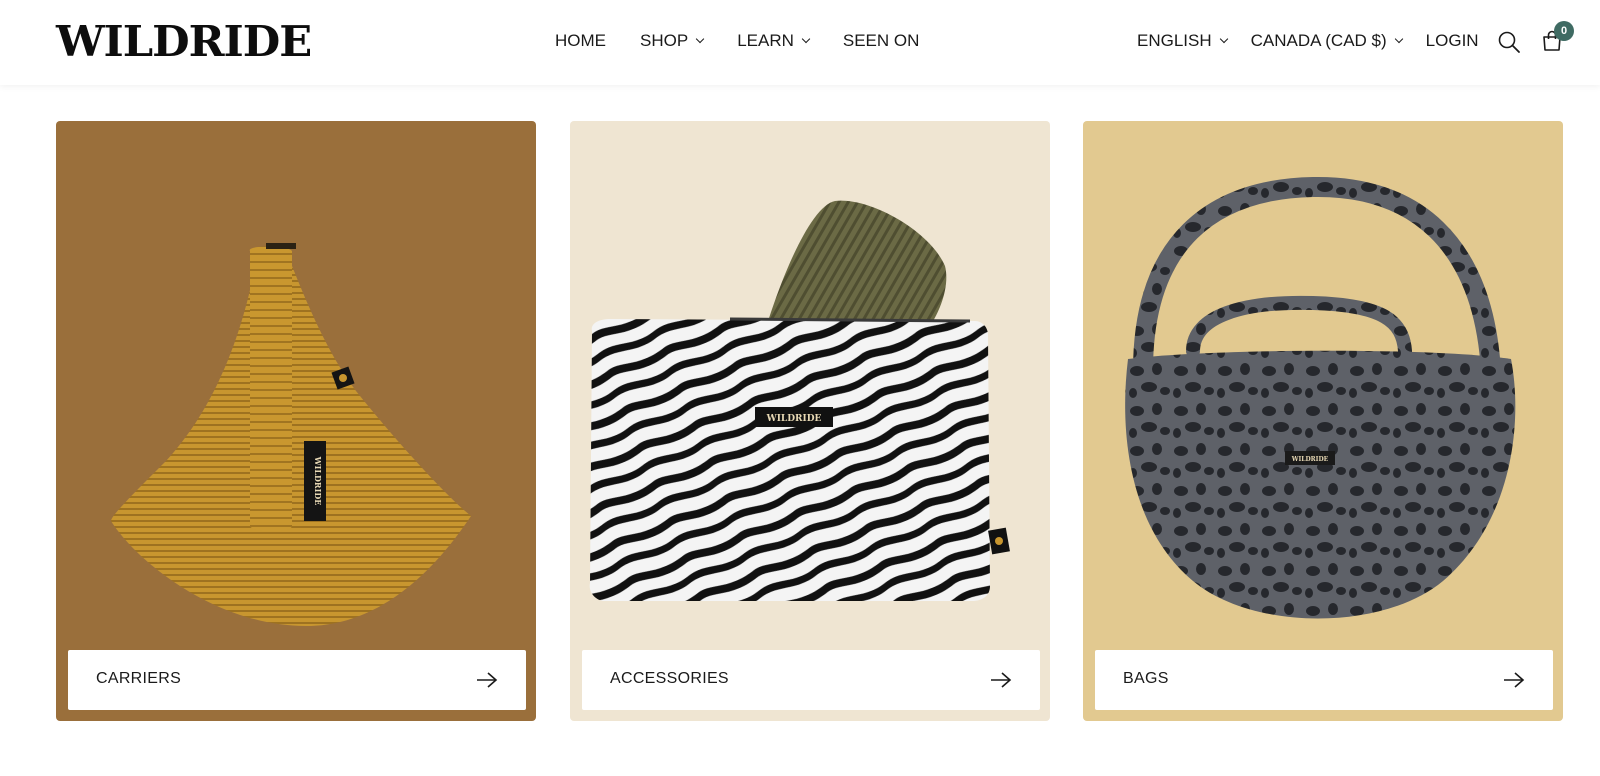 Image resolution: width=1600 pixels, height=776 pixels. Describe the element at coordinates (794, 419) in the screenshot. I see `accessories-tag-text: WILDRIDE` at that location.